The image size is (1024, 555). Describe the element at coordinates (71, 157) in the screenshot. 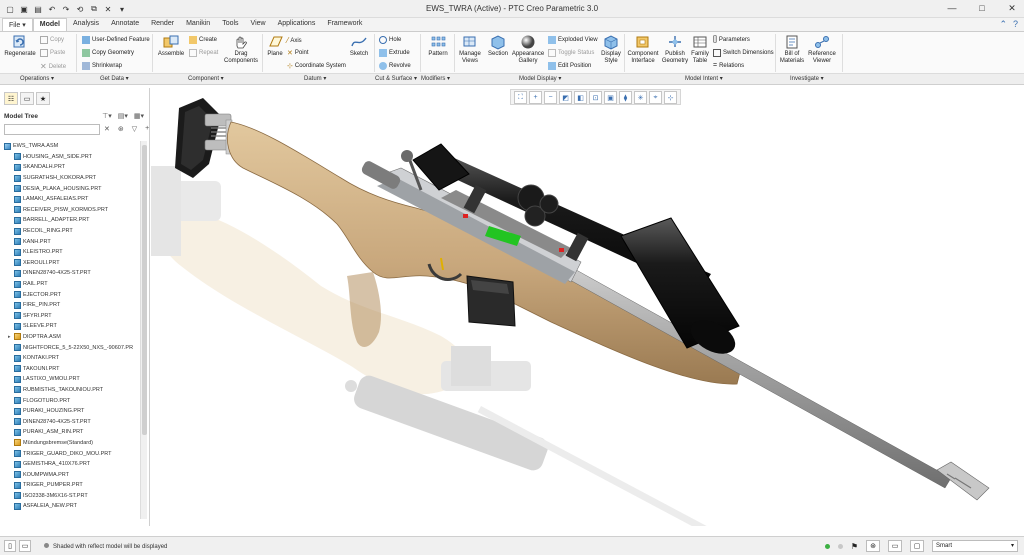

I see `tree-item: HOUSING_ASM_SIDE.PRT` at that location.